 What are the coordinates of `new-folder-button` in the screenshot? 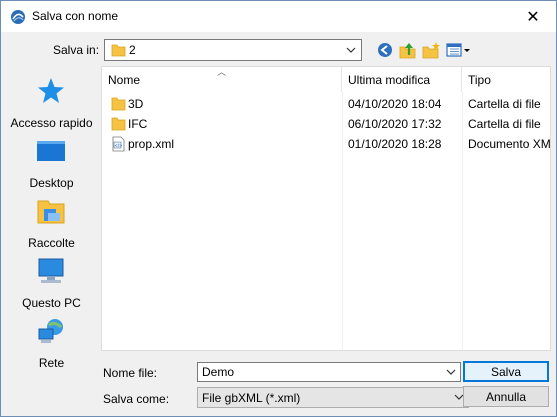 It's located at (431, 50).